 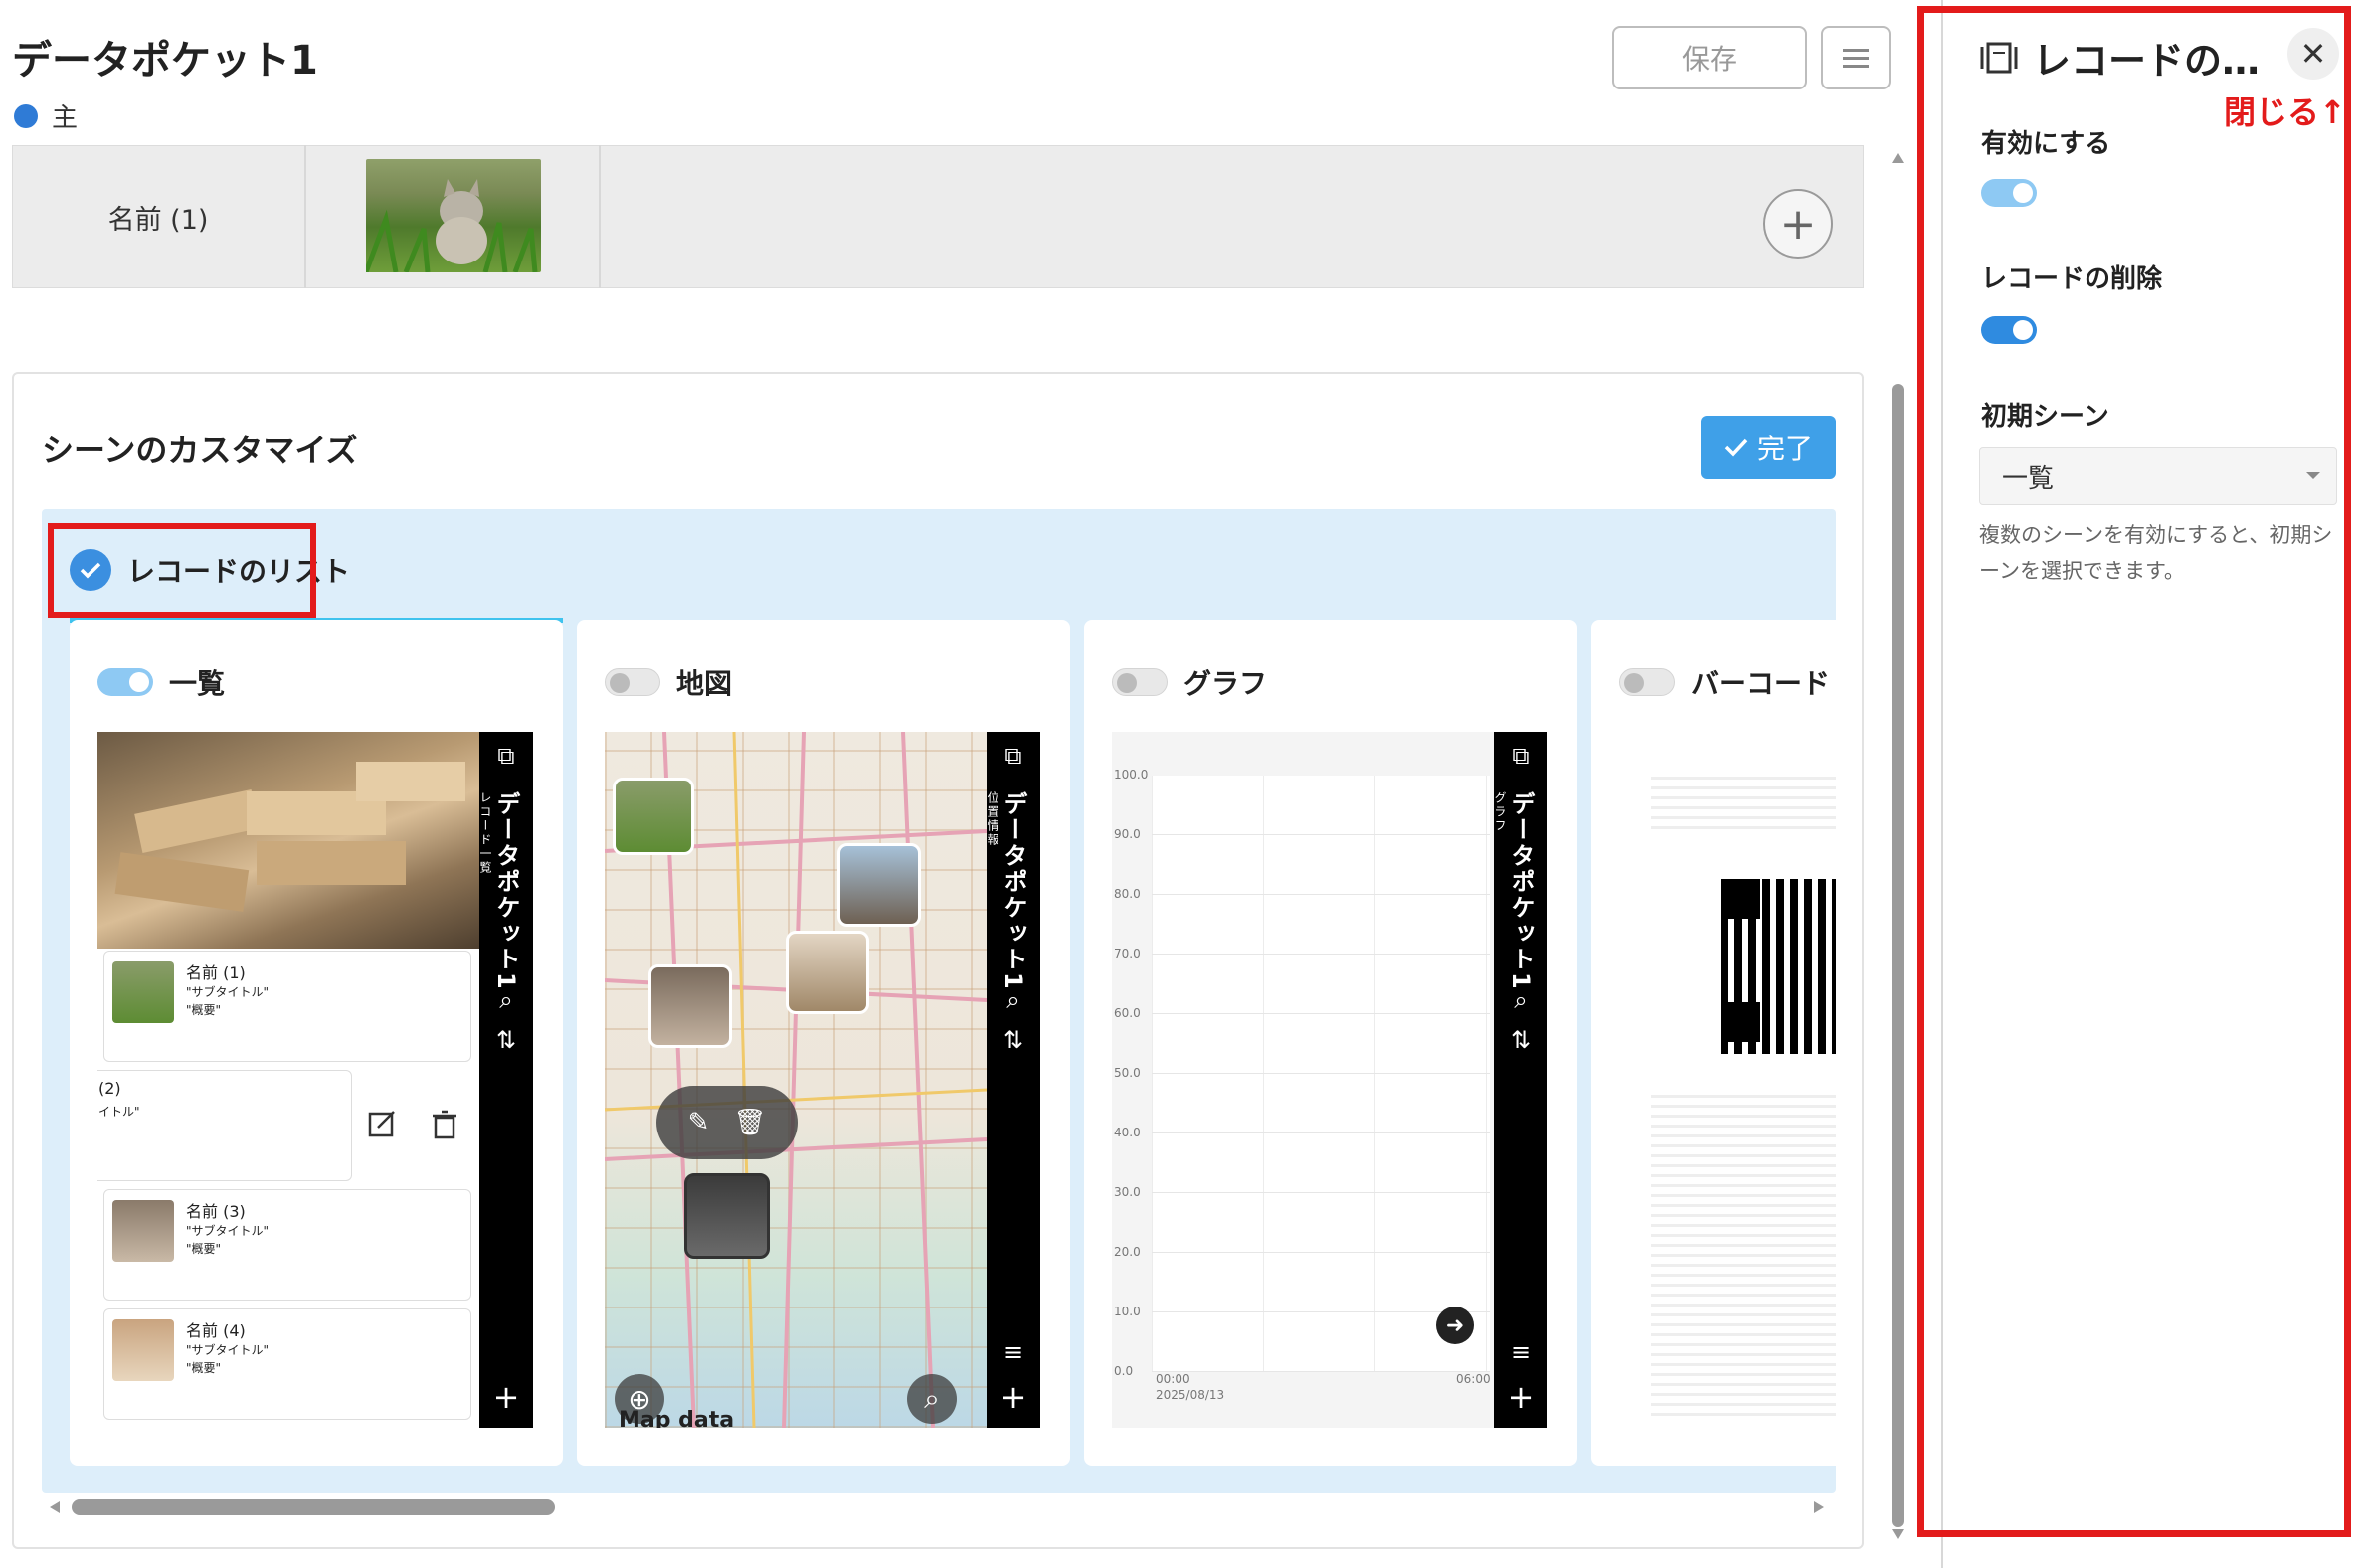 I want to click on scene-card-header: バーコード, so click(x=1725, y=682).